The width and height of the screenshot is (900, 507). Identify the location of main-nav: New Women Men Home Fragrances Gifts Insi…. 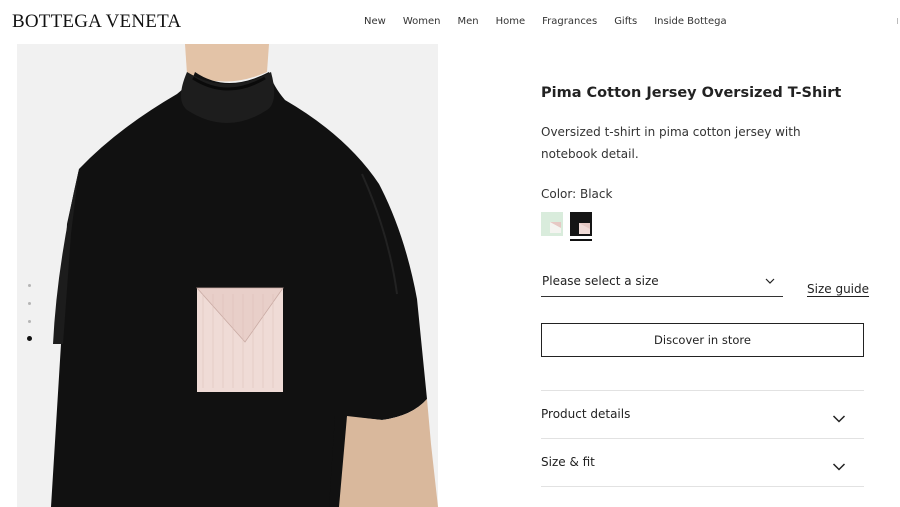
(545, 21).